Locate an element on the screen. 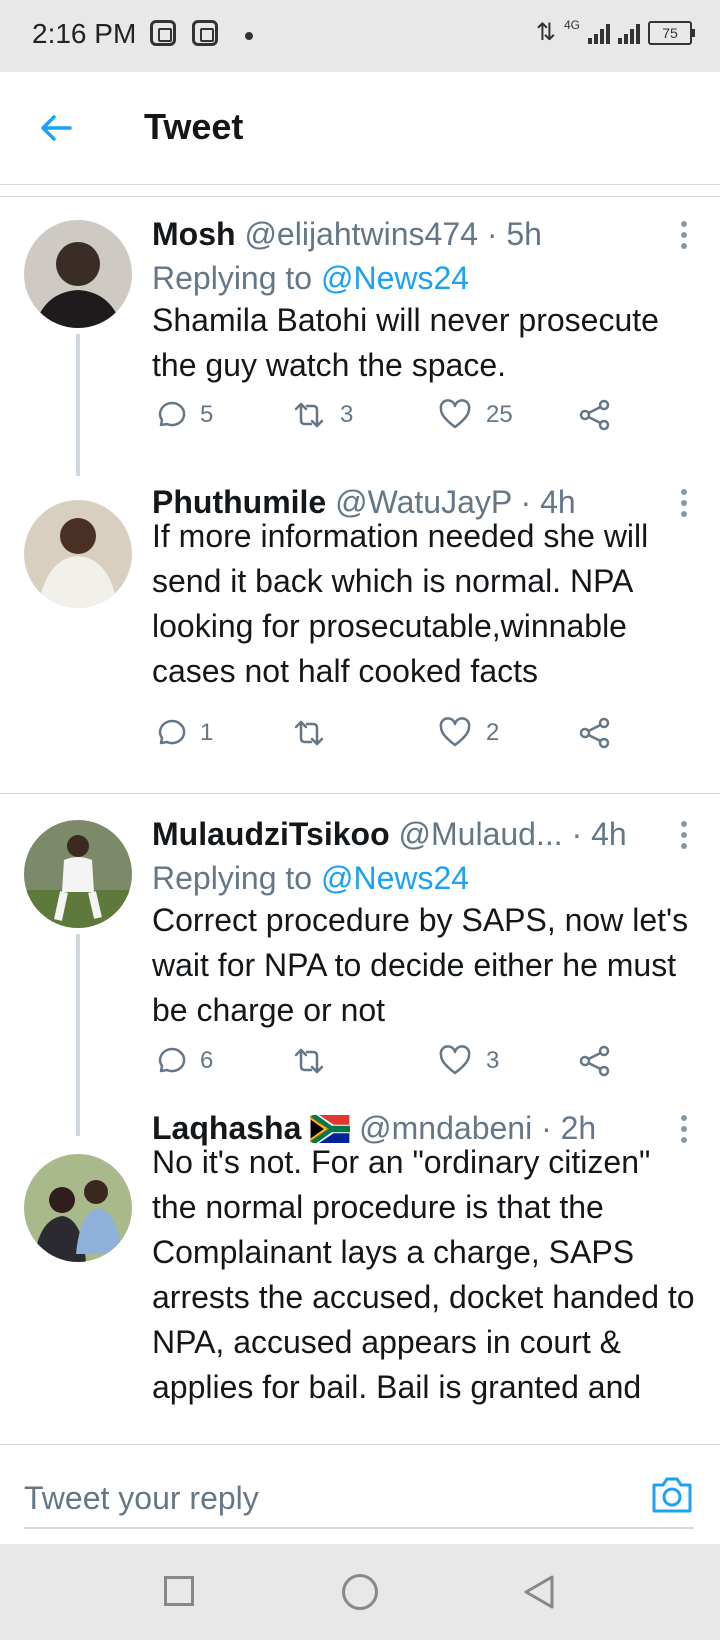 This screenshot has height=1640, width=720. divider is located at coordinates (360, 196).